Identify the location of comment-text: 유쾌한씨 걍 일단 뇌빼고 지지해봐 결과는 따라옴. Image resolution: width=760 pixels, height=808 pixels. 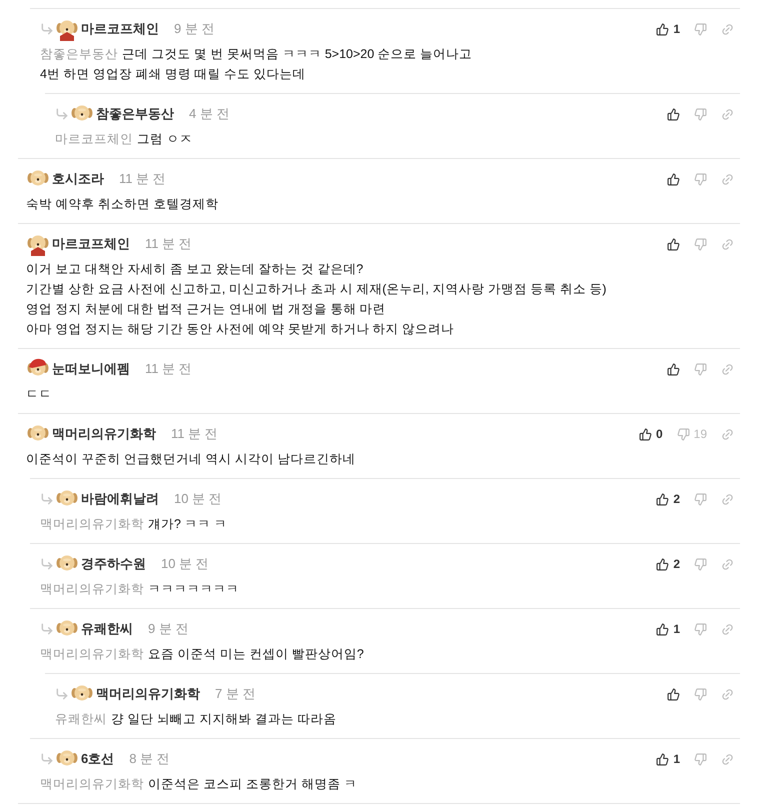
(196, 719).